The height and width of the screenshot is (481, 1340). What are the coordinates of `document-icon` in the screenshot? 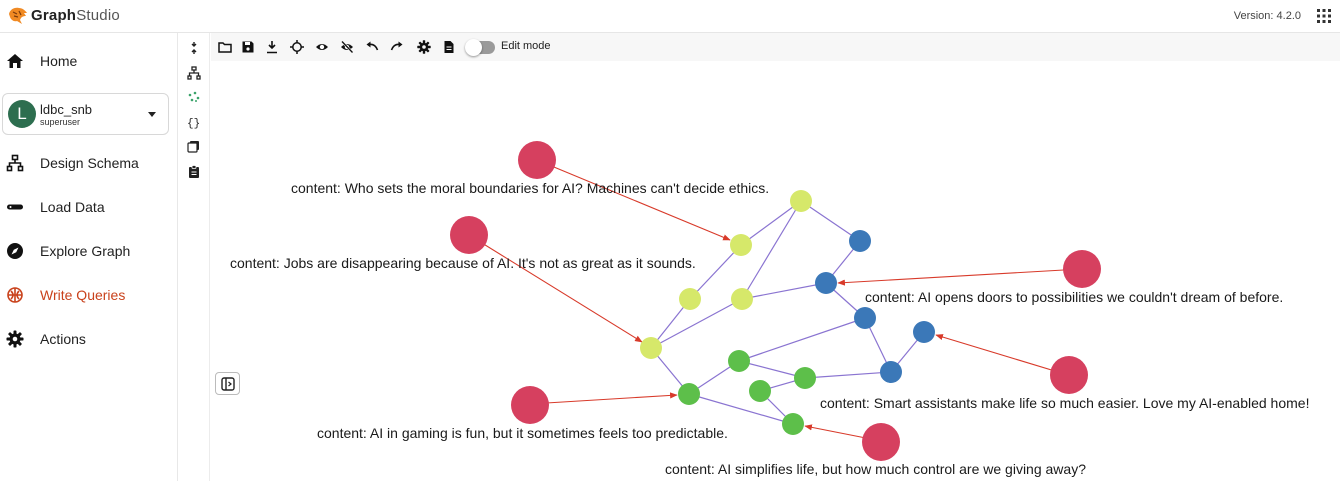 It's located at (449, 47).